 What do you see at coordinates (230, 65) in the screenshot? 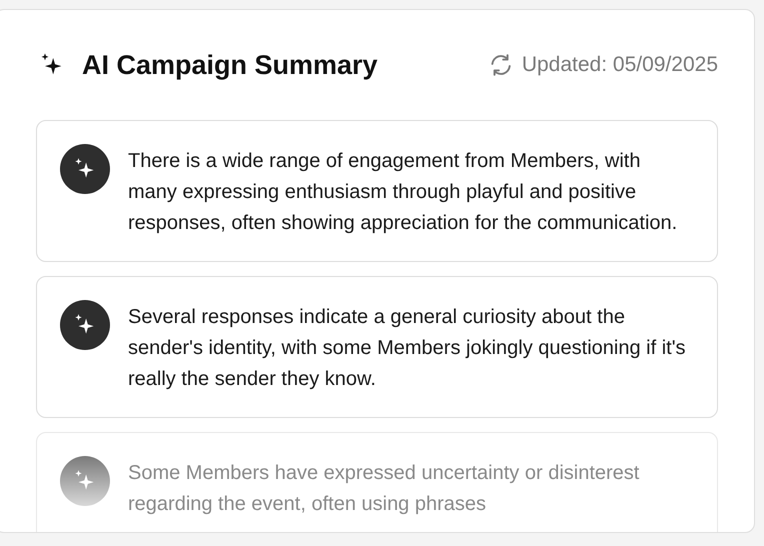
I see `panel-title: AI Campaign Summary` at bounding box center [230, 65].